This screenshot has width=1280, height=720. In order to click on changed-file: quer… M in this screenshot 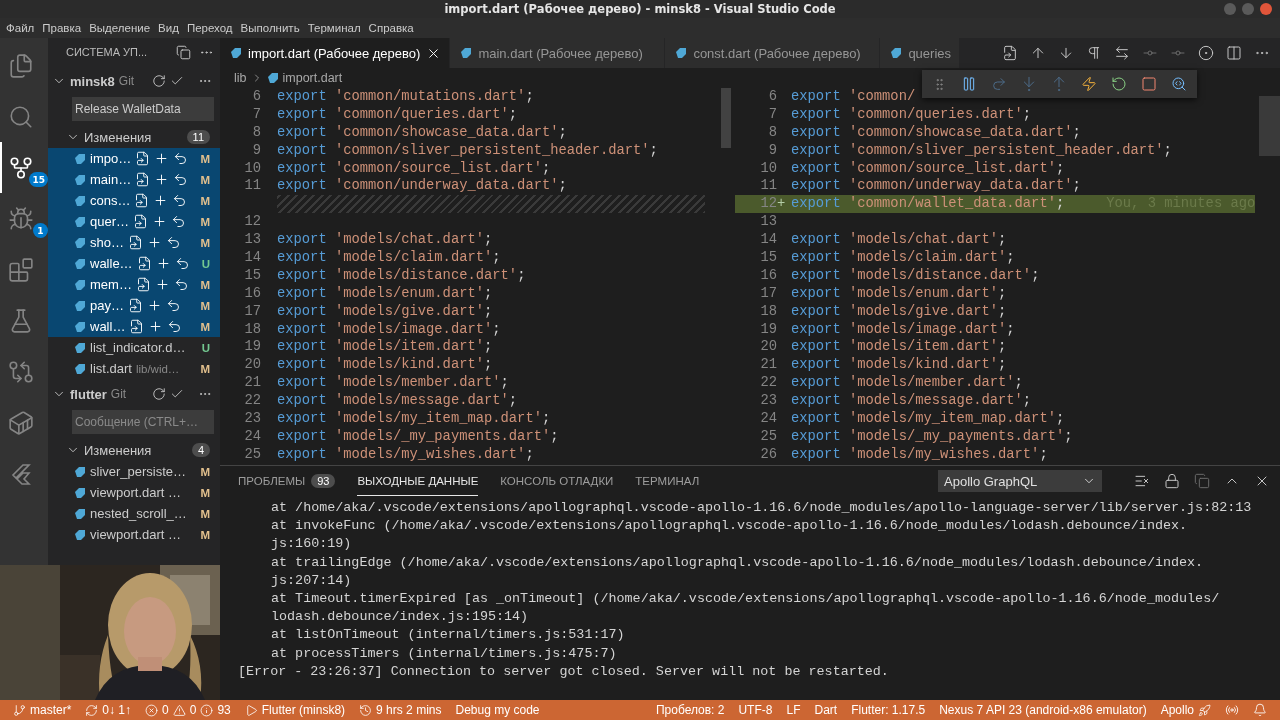, I will do `click(134, 221)`.